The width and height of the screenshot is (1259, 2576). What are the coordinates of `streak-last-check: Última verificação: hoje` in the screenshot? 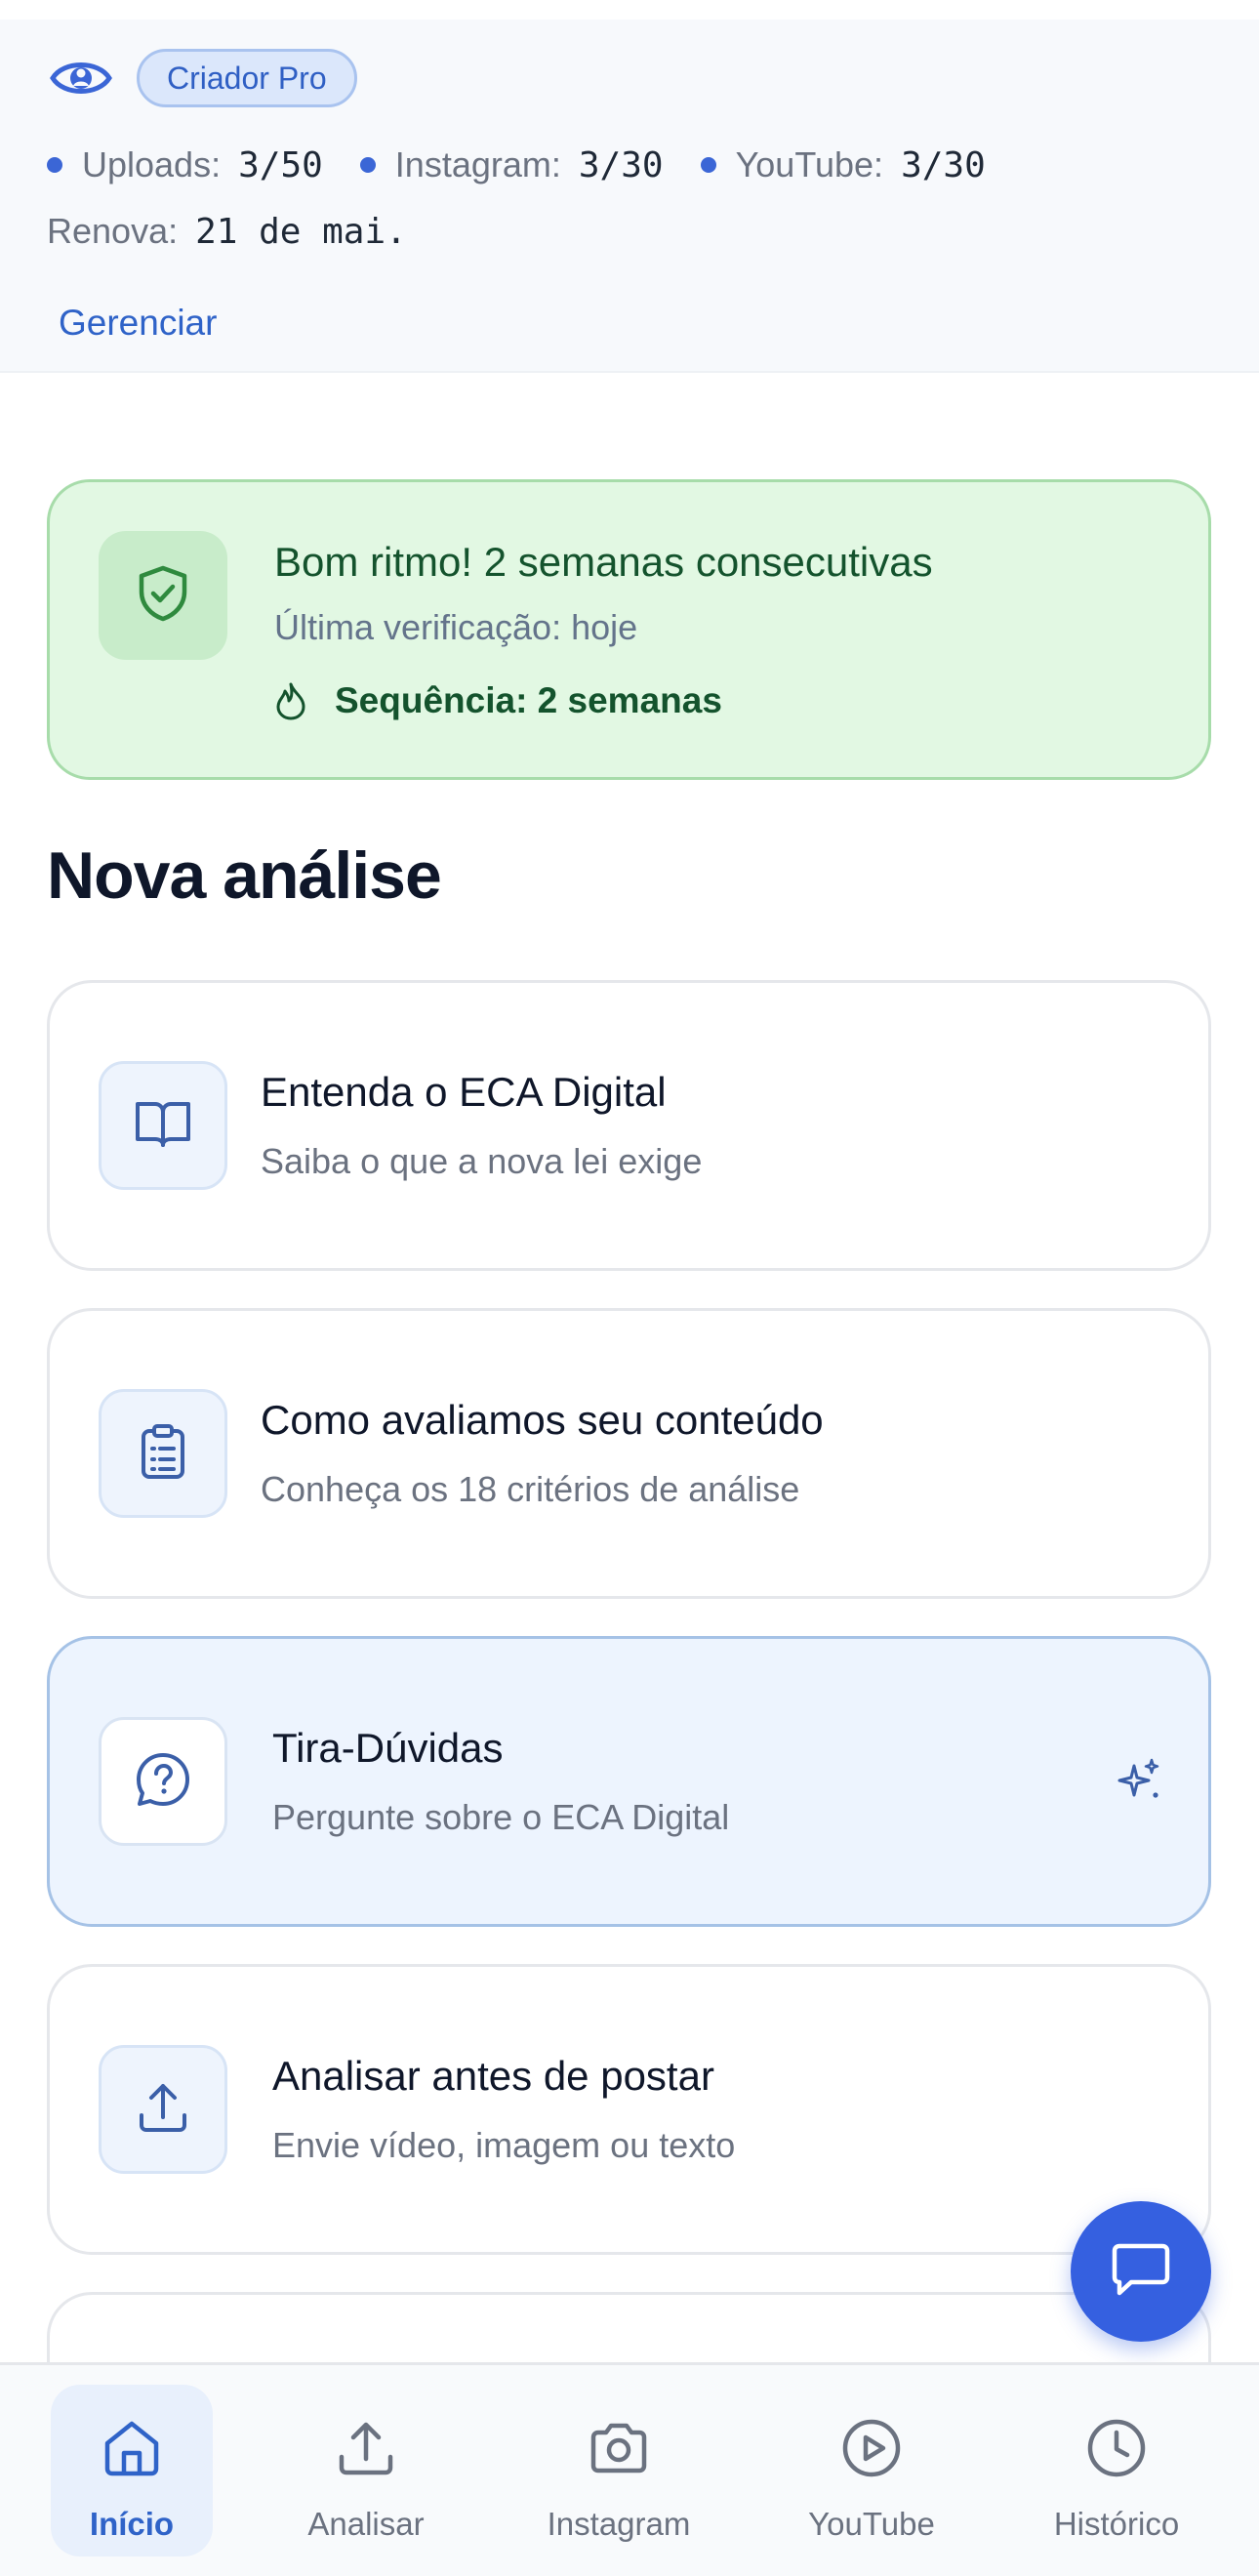 It's located at (456, 627).